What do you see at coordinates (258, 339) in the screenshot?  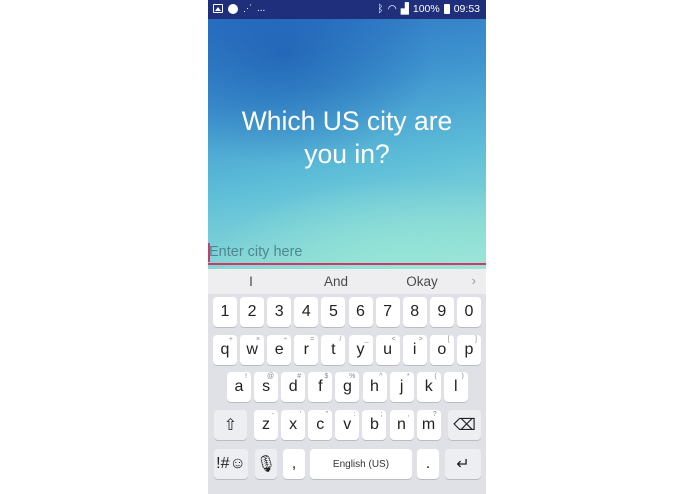 I see `key-w-hint: ×` at bounding box center [258, 339].